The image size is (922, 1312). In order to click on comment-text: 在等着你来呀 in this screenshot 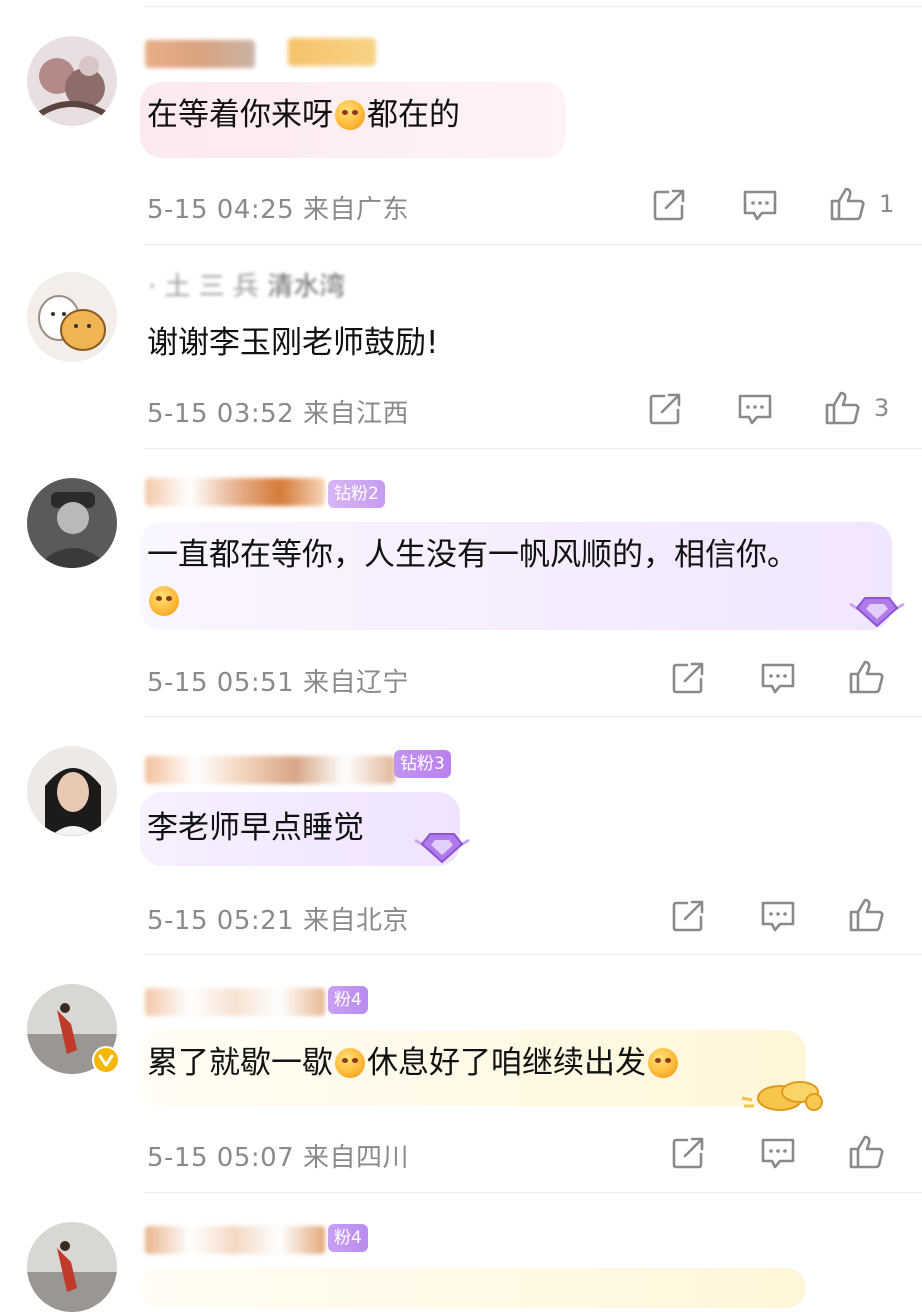, I will do `click(240, 115)`.